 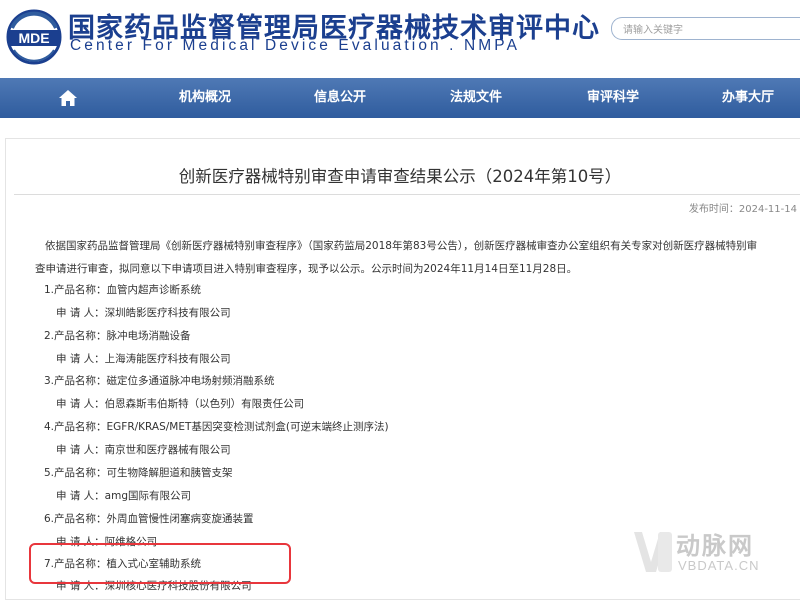 I want to click on watermark-domain: VBDATA.CN, so click(x=719, y=565).